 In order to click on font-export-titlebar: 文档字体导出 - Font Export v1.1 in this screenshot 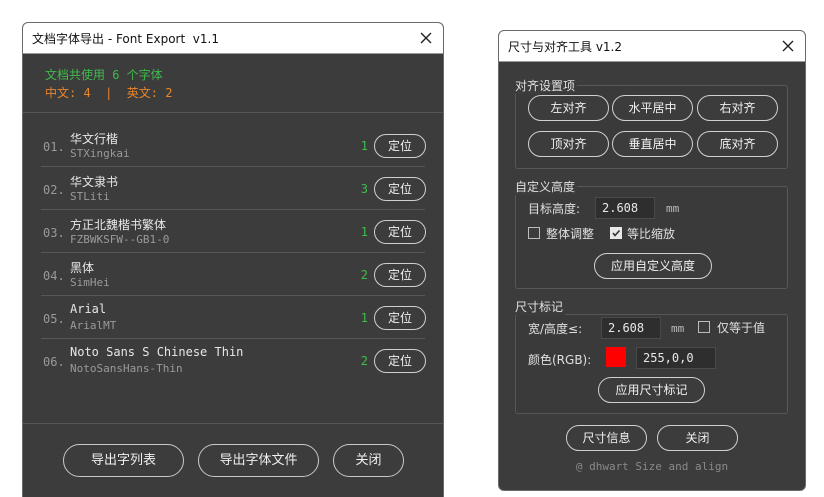, I will do `click(233, 38)`.